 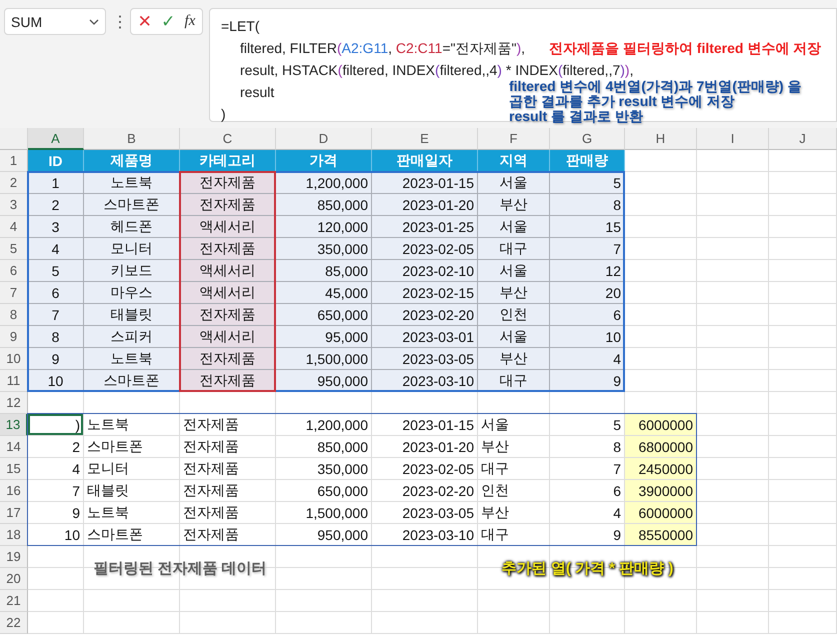 I want to click on chevron-down-icon, so click(x=94, y=21).